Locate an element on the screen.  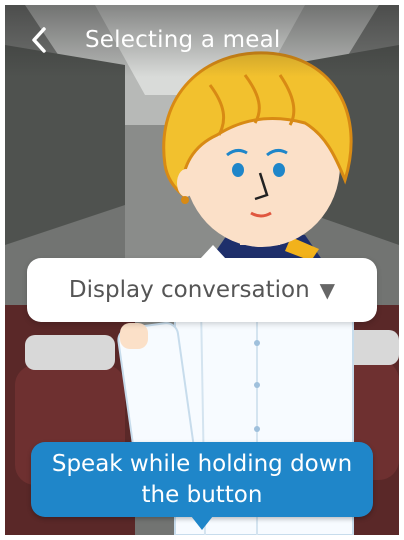
top-bar: Selecting a meal is located at coordinates (202, 41).